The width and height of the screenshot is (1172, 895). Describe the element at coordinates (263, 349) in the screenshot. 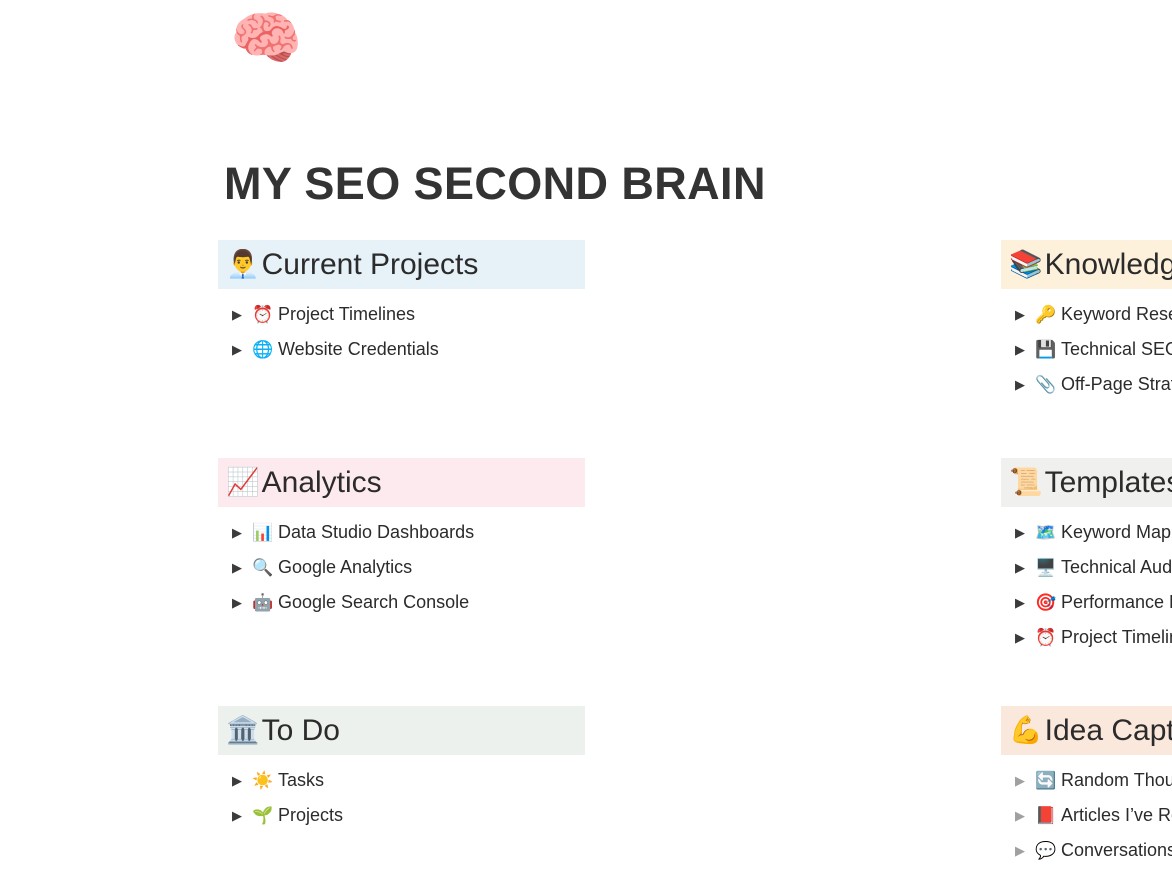

I see `globe-icon: 🌐` at that location.